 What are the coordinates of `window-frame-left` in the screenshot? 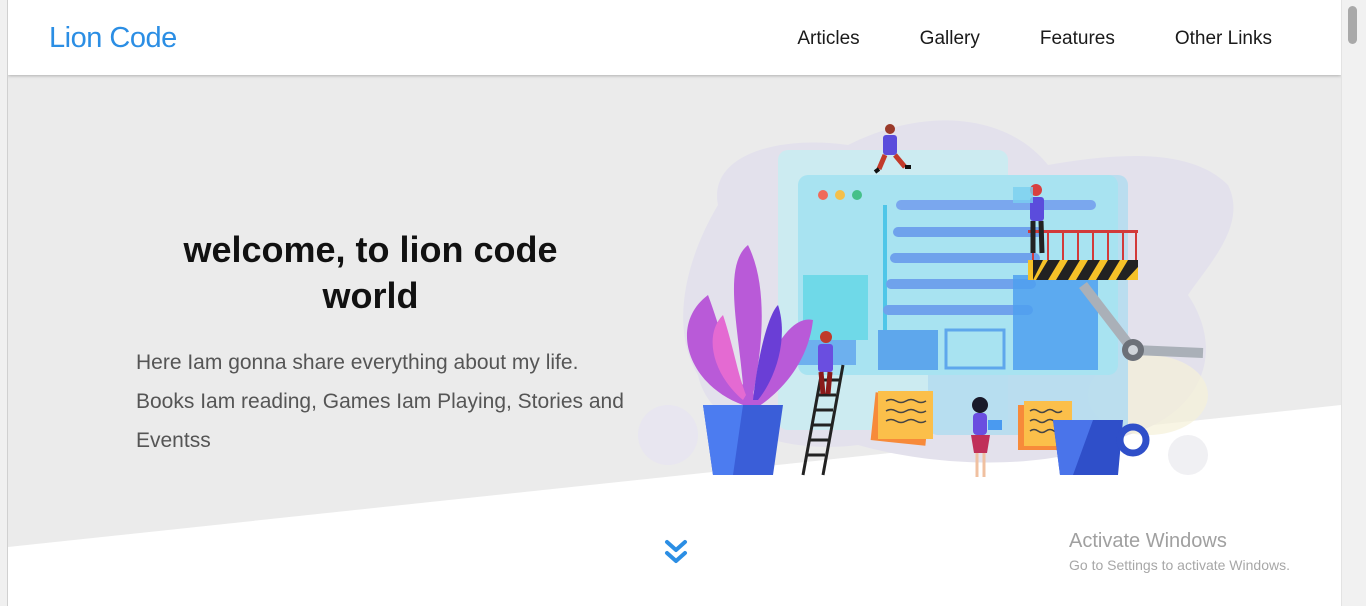 It's located at (4, 303).